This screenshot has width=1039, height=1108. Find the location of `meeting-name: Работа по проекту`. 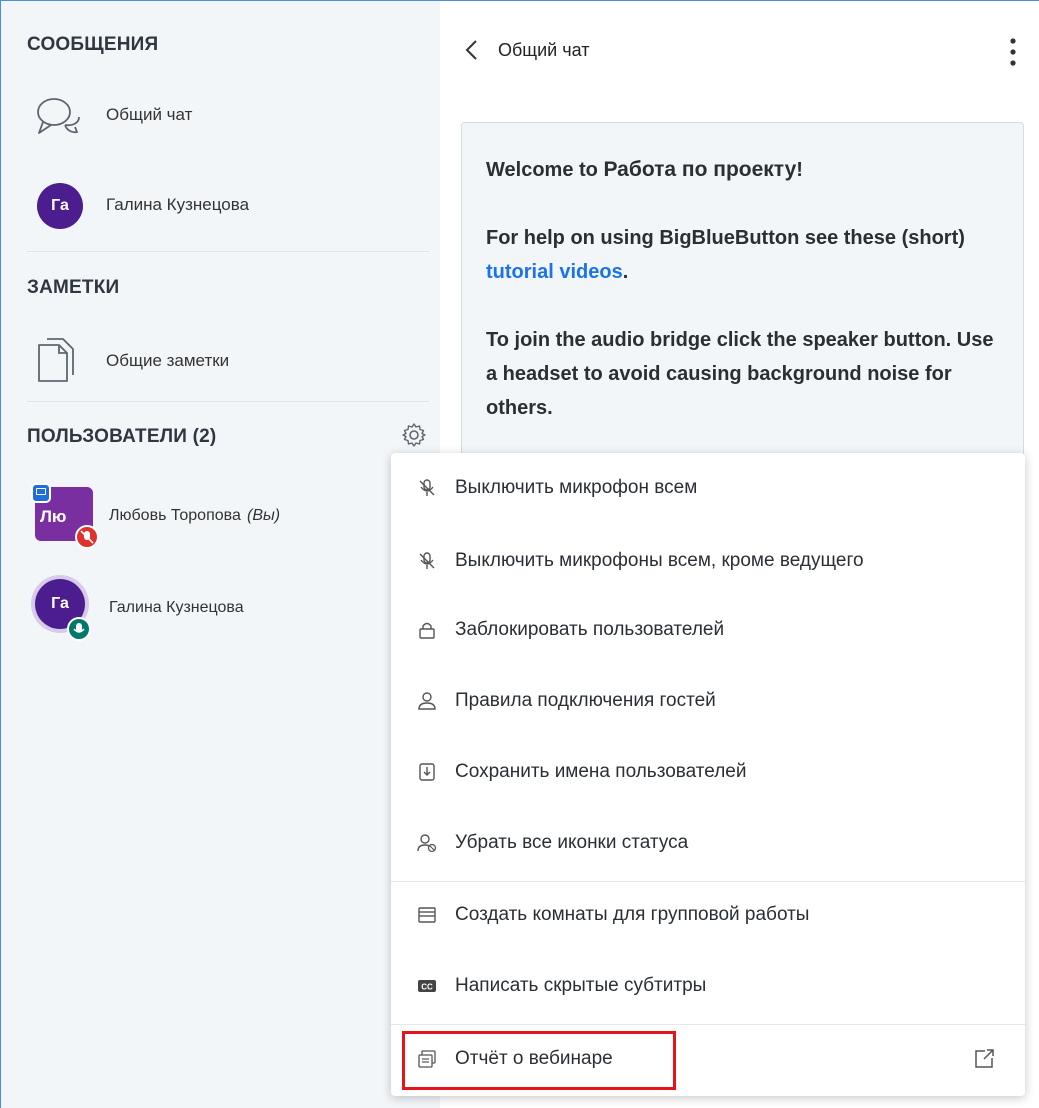

meeting-name: Работа по проекту is located at coordinates (700, 169).